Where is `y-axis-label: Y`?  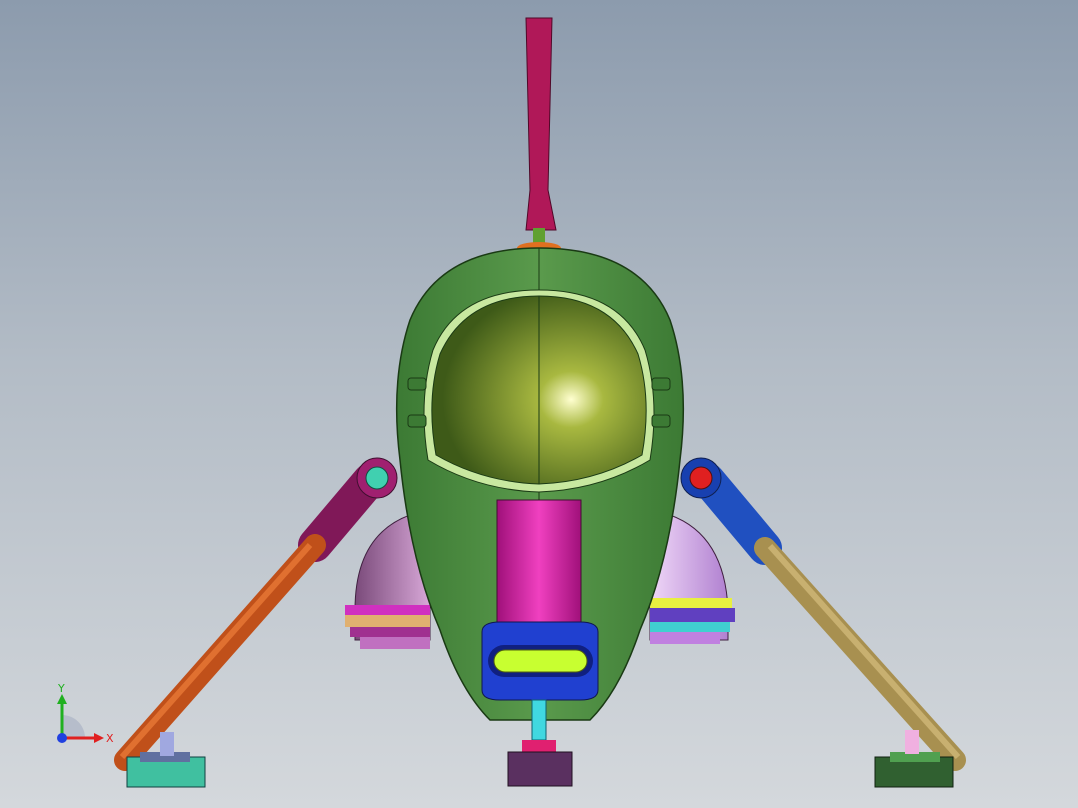
y-axis-label: Y is located at coordinates (61, 688).